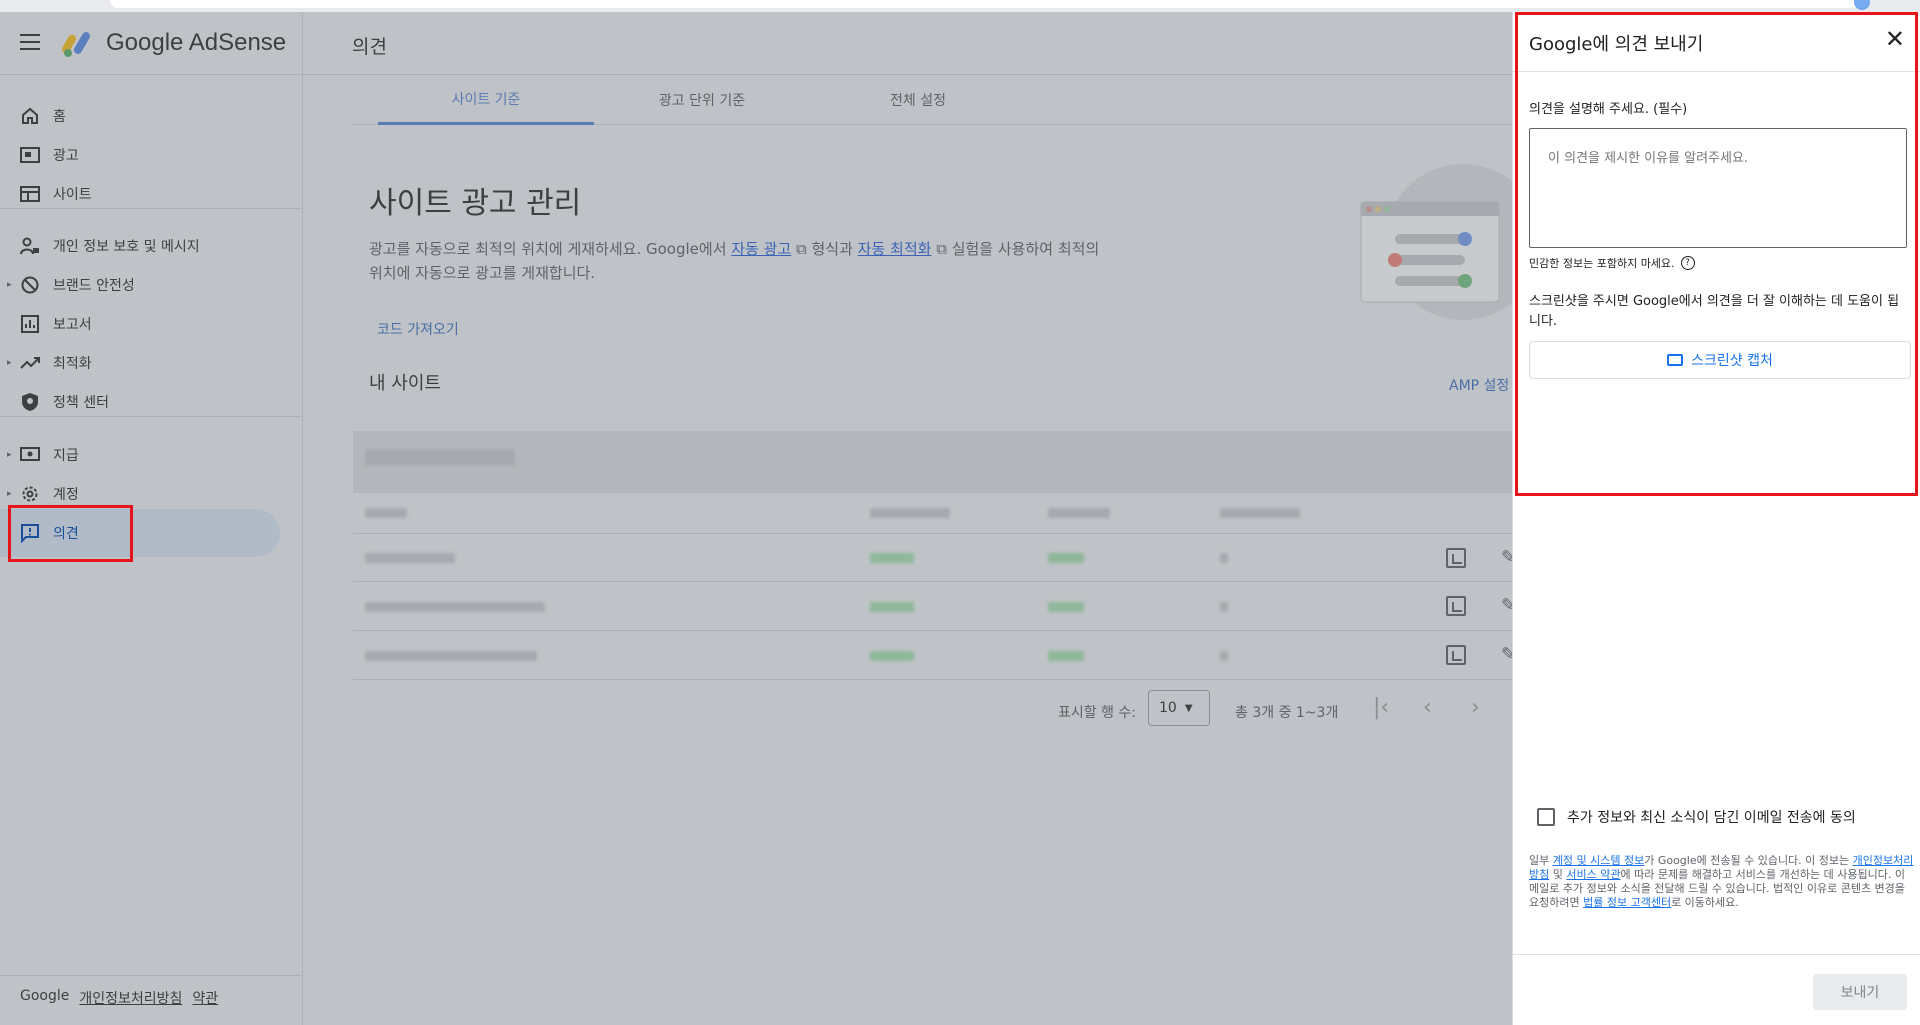 This screenshot has width=1920, height=1025. I want to click on highlight-box-feedback-form, so click(1716, 254).